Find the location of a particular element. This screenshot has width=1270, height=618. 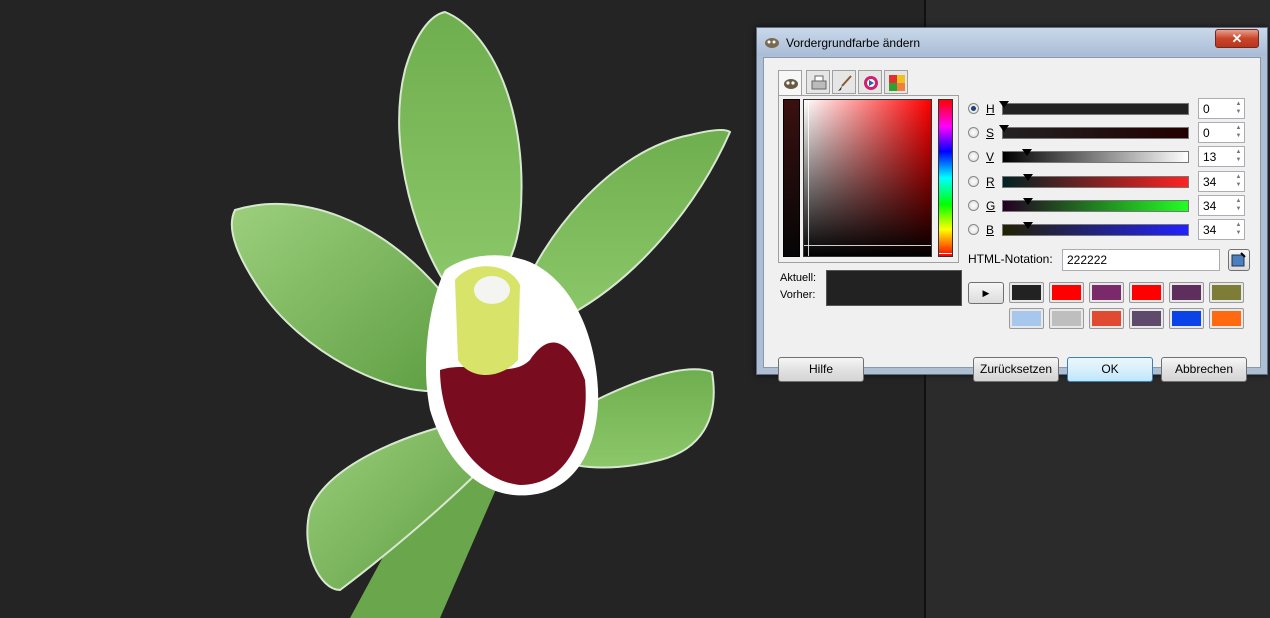

close-button: ✕ is located at coordinates (1237, 38).